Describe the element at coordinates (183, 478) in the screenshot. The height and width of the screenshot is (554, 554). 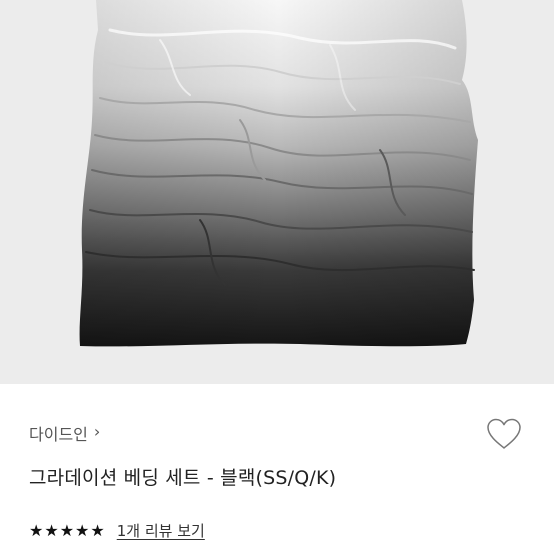
I see `product-title: 그라데이션 베딩 세트 - 블랙(SS/Q/K)` at that location.